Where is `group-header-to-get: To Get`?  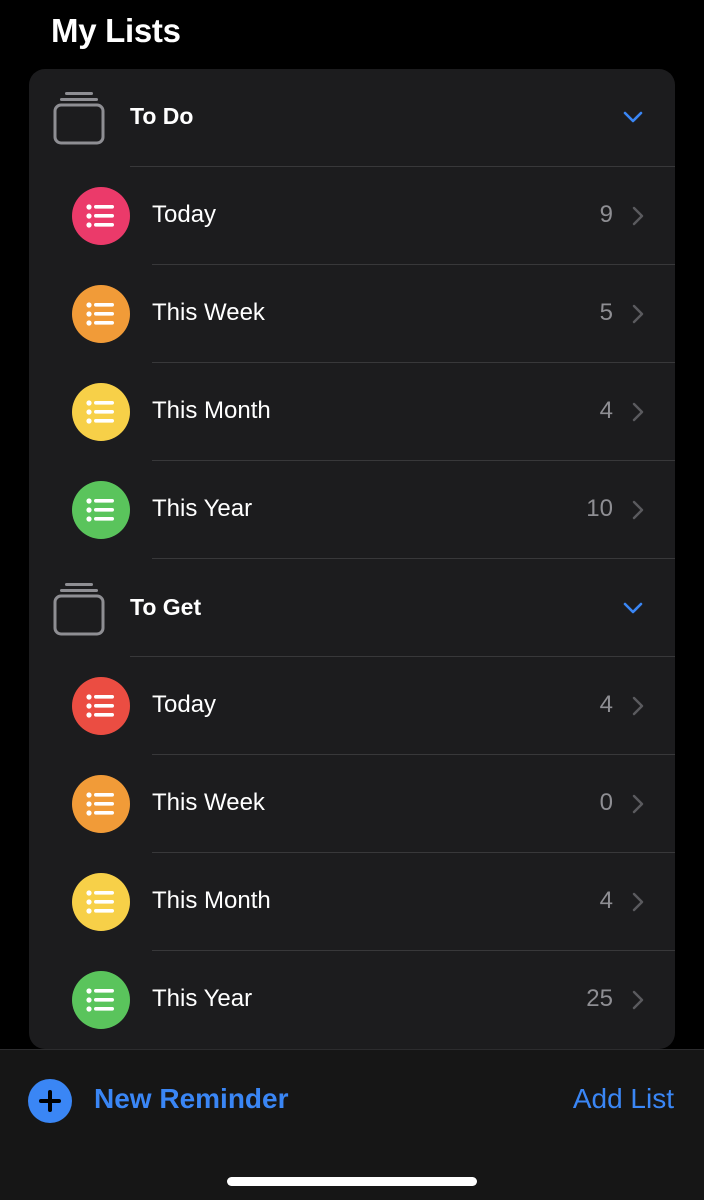 group-header-to-get: To Get is located at coordinates (352, 609).